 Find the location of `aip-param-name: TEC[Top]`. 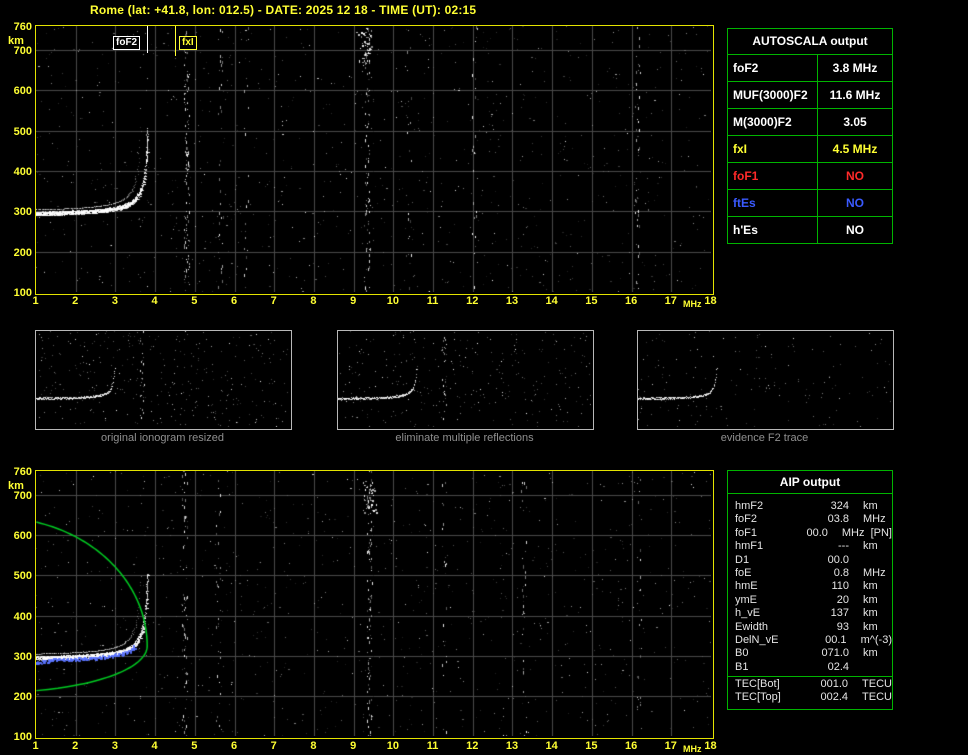

aip-param-name: TEC[Top] is located at coordinates (758, 697).